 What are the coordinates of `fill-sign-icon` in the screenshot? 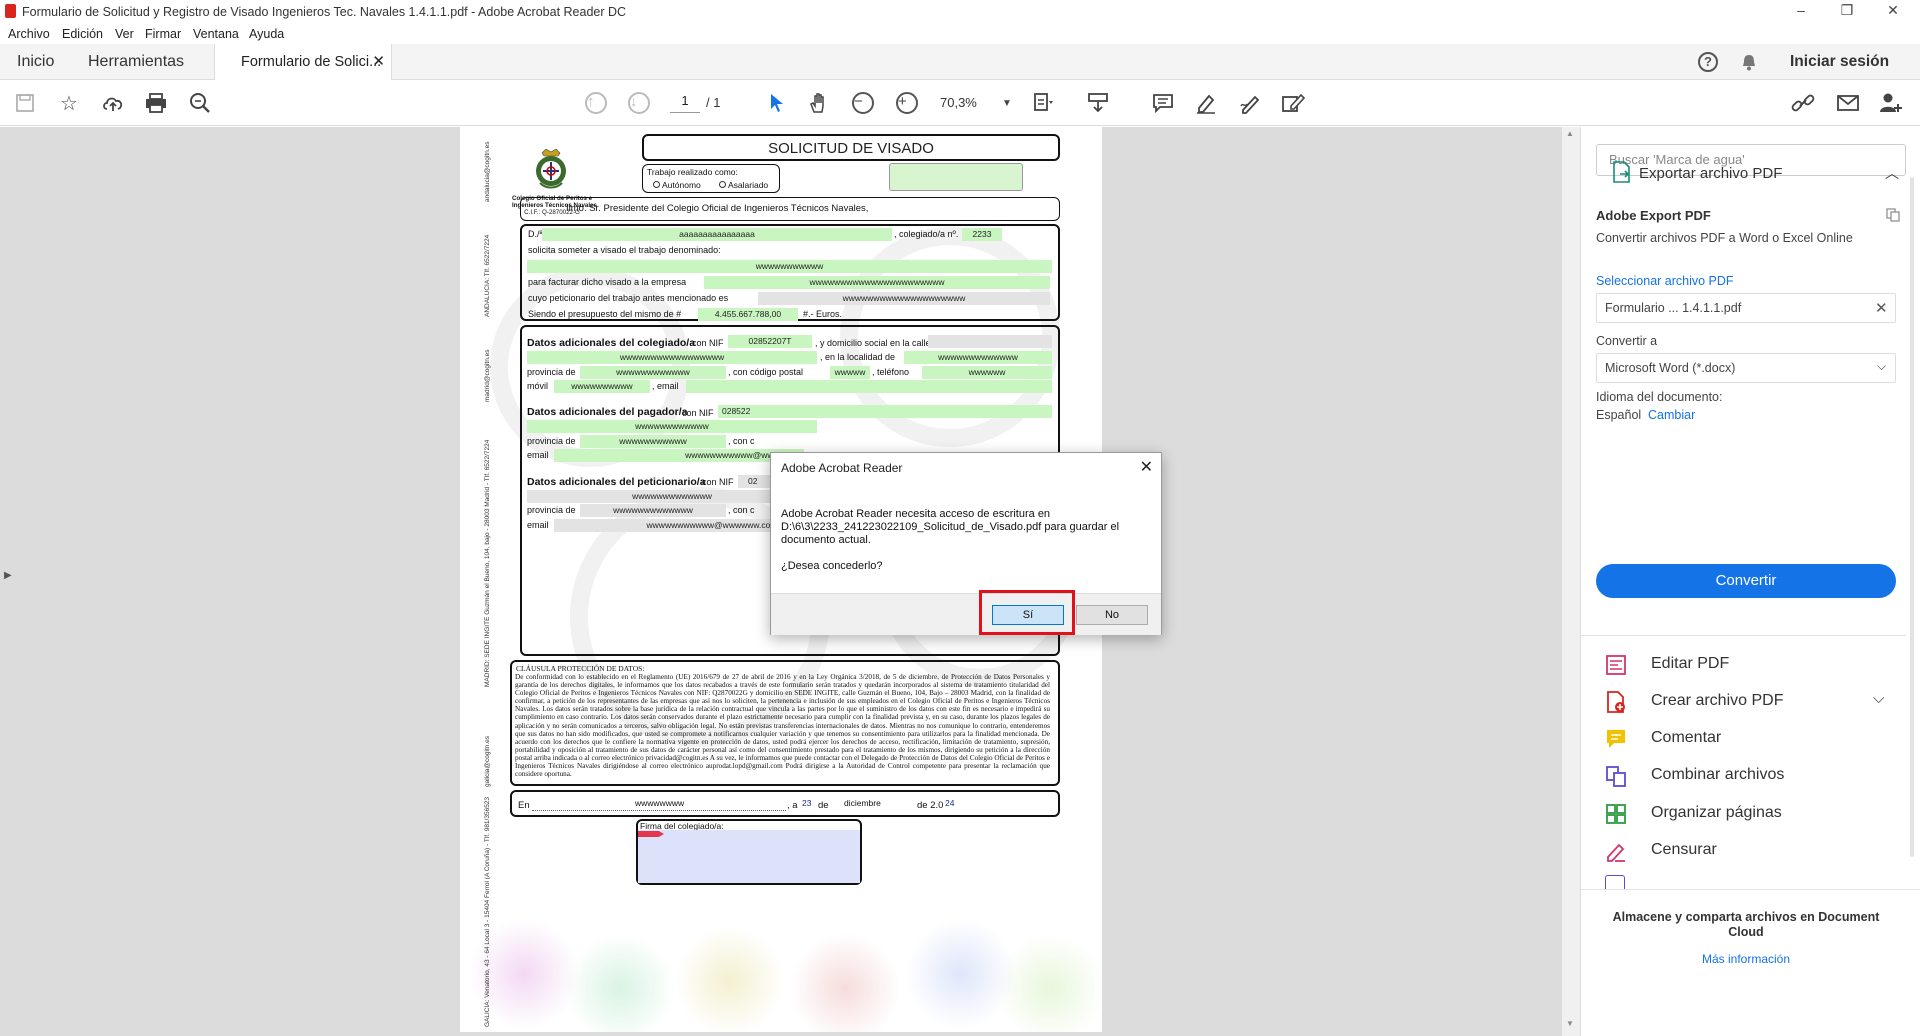 It's located at (1293, 103).